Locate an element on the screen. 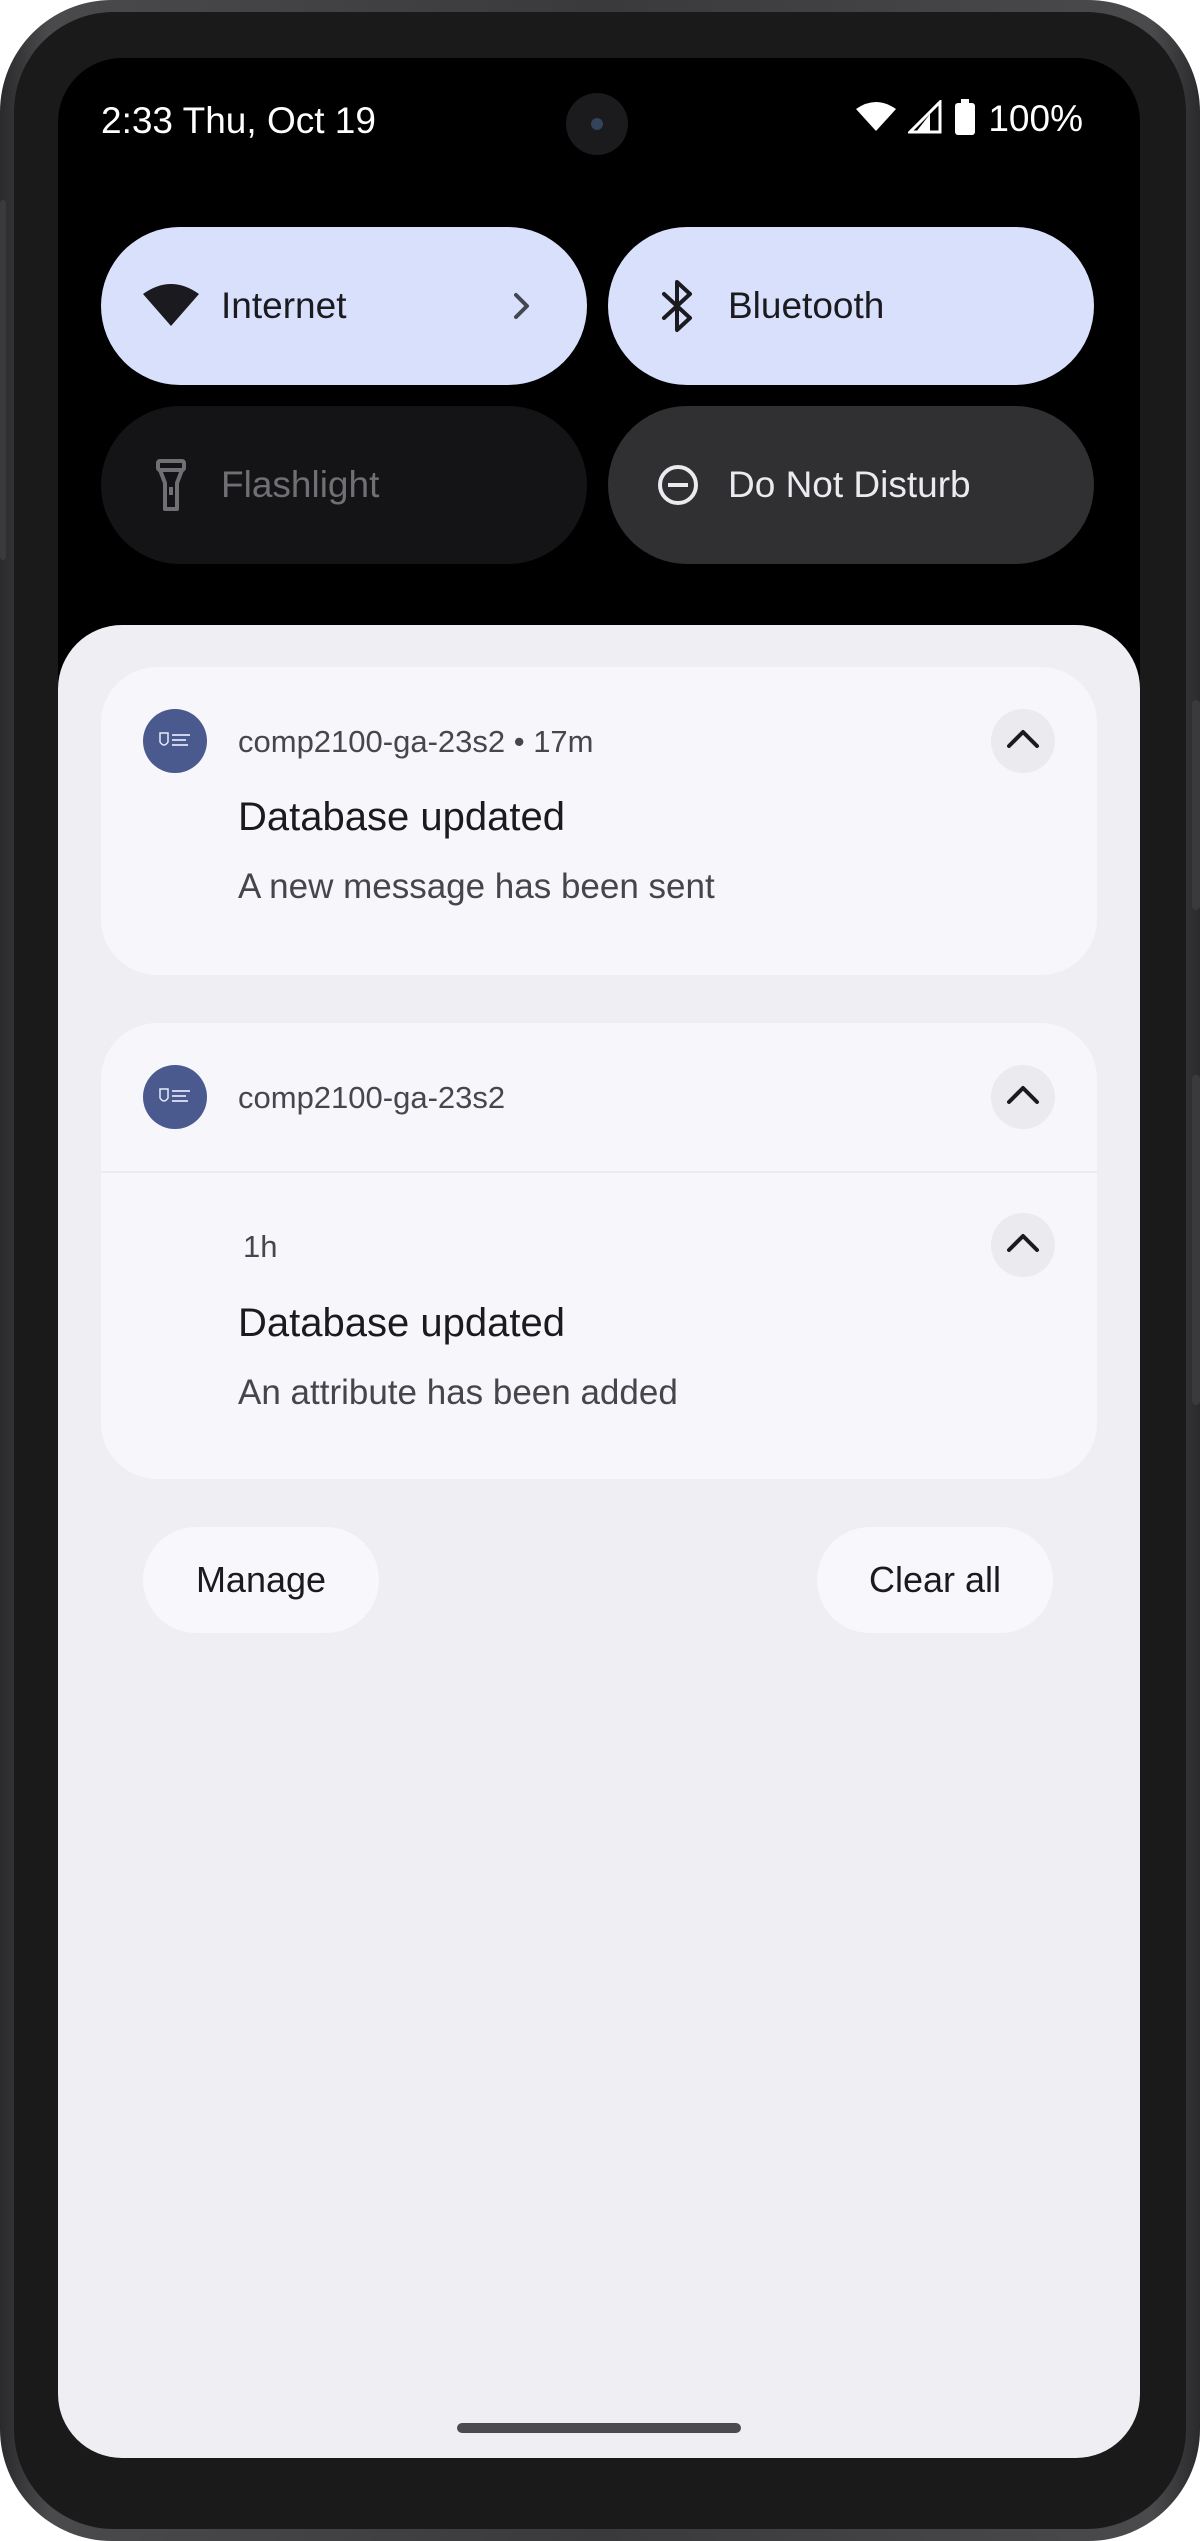 This screenshot has width=1200, height=2541. child-collapse-button is located at coordinates (1023, 1245).